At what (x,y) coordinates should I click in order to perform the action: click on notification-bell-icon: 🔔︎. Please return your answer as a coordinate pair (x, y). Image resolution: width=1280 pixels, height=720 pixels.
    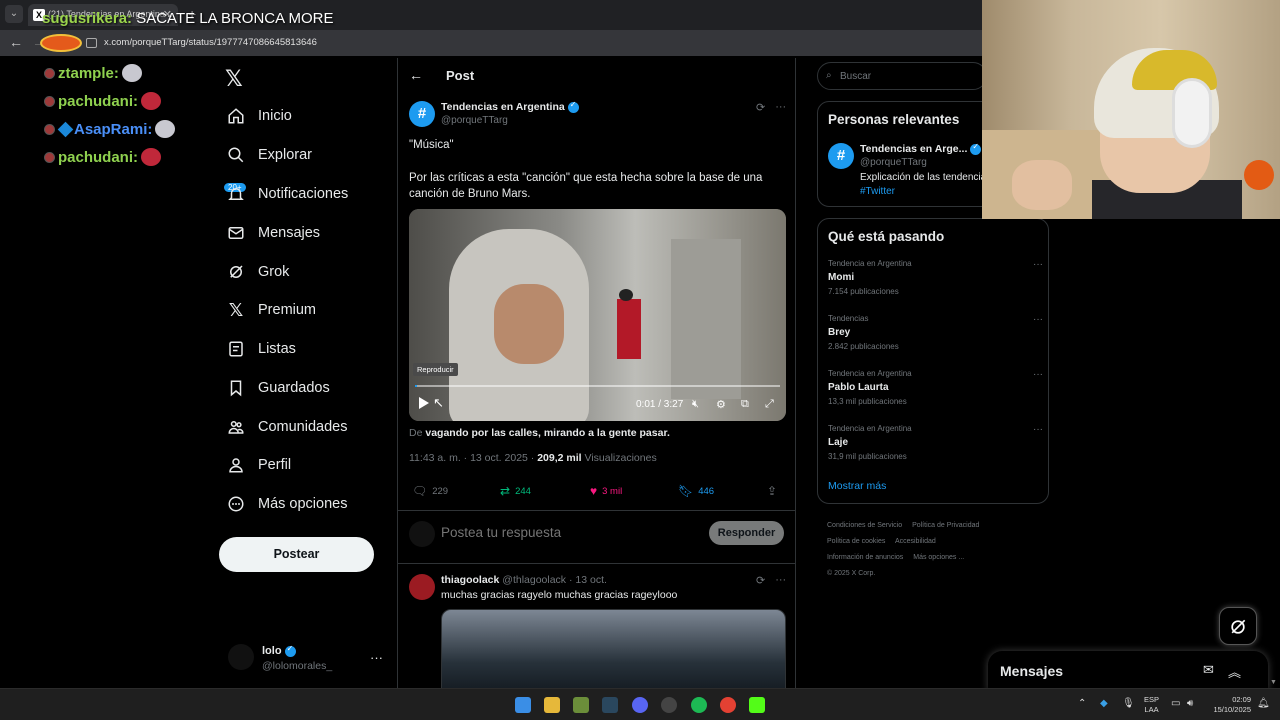
    Looking at the image, I should click on (1263, 703).